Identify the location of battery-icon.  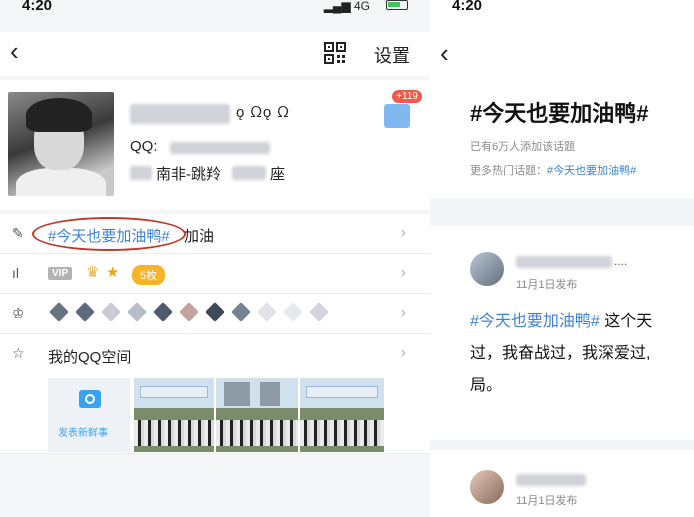
(397, 5).